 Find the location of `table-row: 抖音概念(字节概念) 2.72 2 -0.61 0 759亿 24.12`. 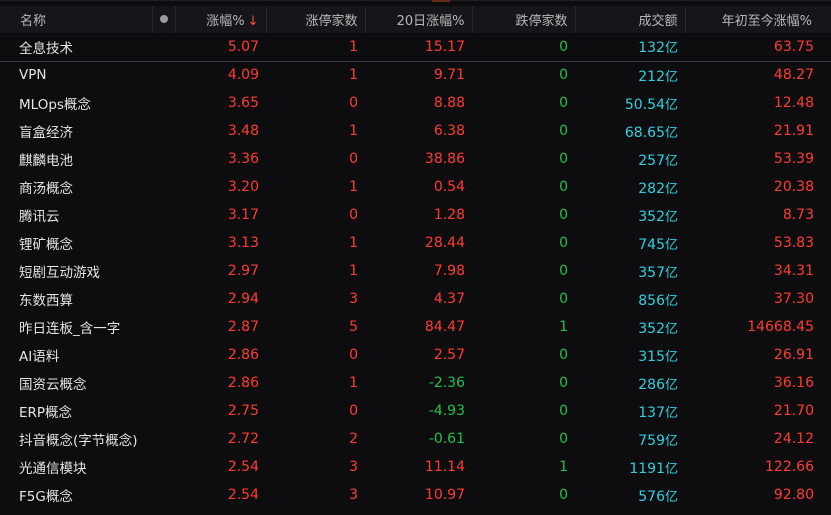

table-row: 抖音概念(字节概念) 2.72 2 -0.61 0 759亿 24.12 is located at coordinates (415, 439).